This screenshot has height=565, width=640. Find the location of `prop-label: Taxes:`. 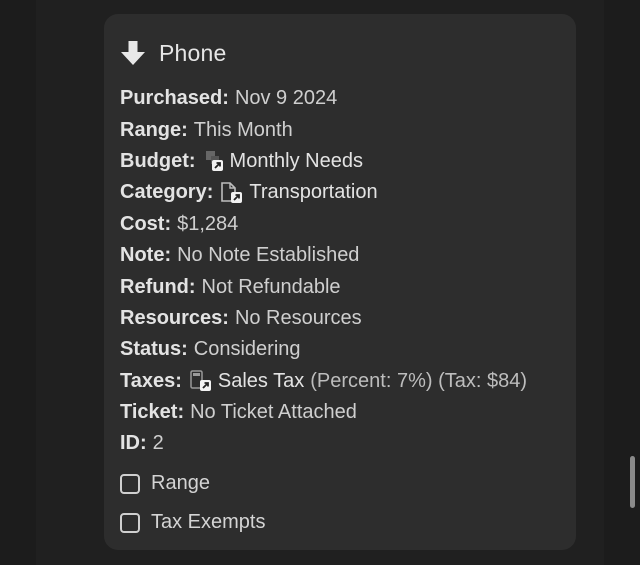

prop-label: Taxes: is located at coordinates (151, 380).